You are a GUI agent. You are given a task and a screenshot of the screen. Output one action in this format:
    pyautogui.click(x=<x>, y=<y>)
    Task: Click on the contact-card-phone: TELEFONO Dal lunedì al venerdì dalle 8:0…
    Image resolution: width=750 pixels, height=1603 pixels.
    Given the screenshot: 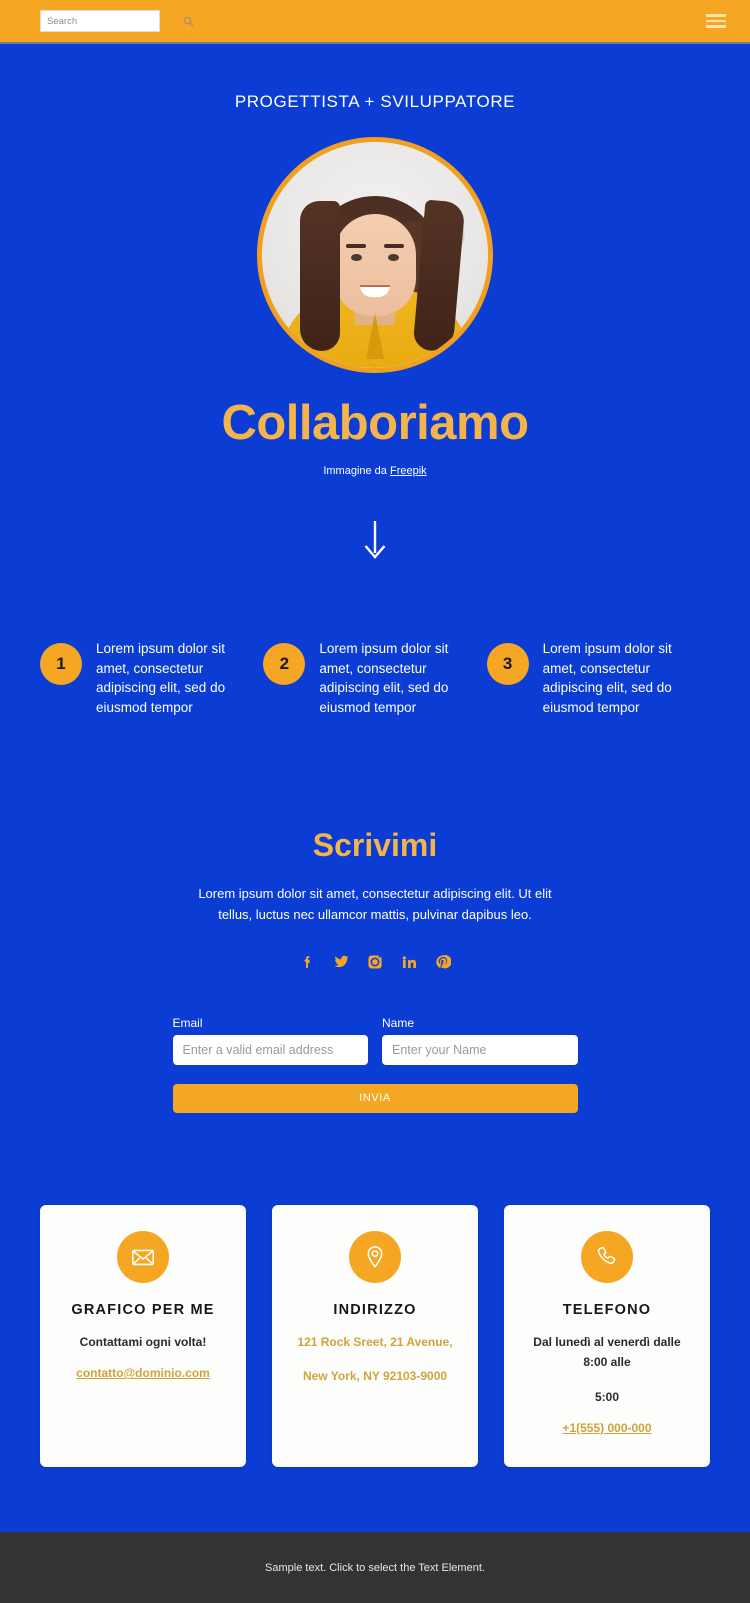 What is the action you would take?
    pyautogui.click(x=607, y=1336)
    